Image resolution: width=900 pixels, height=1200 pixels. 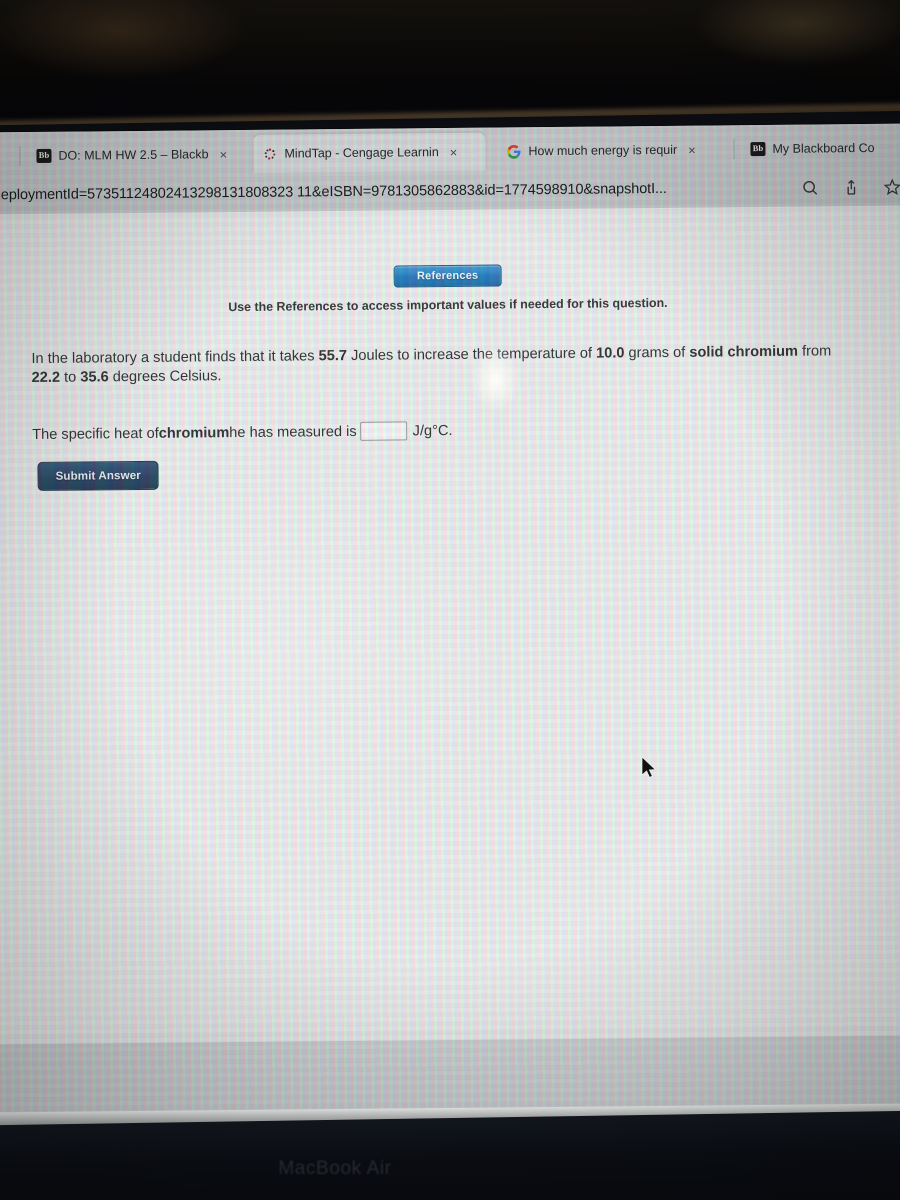 What do you see at coordinates (657, 353) in the screenshot?
I see `q-text-c: grams of` at bounding box center [657, 353].